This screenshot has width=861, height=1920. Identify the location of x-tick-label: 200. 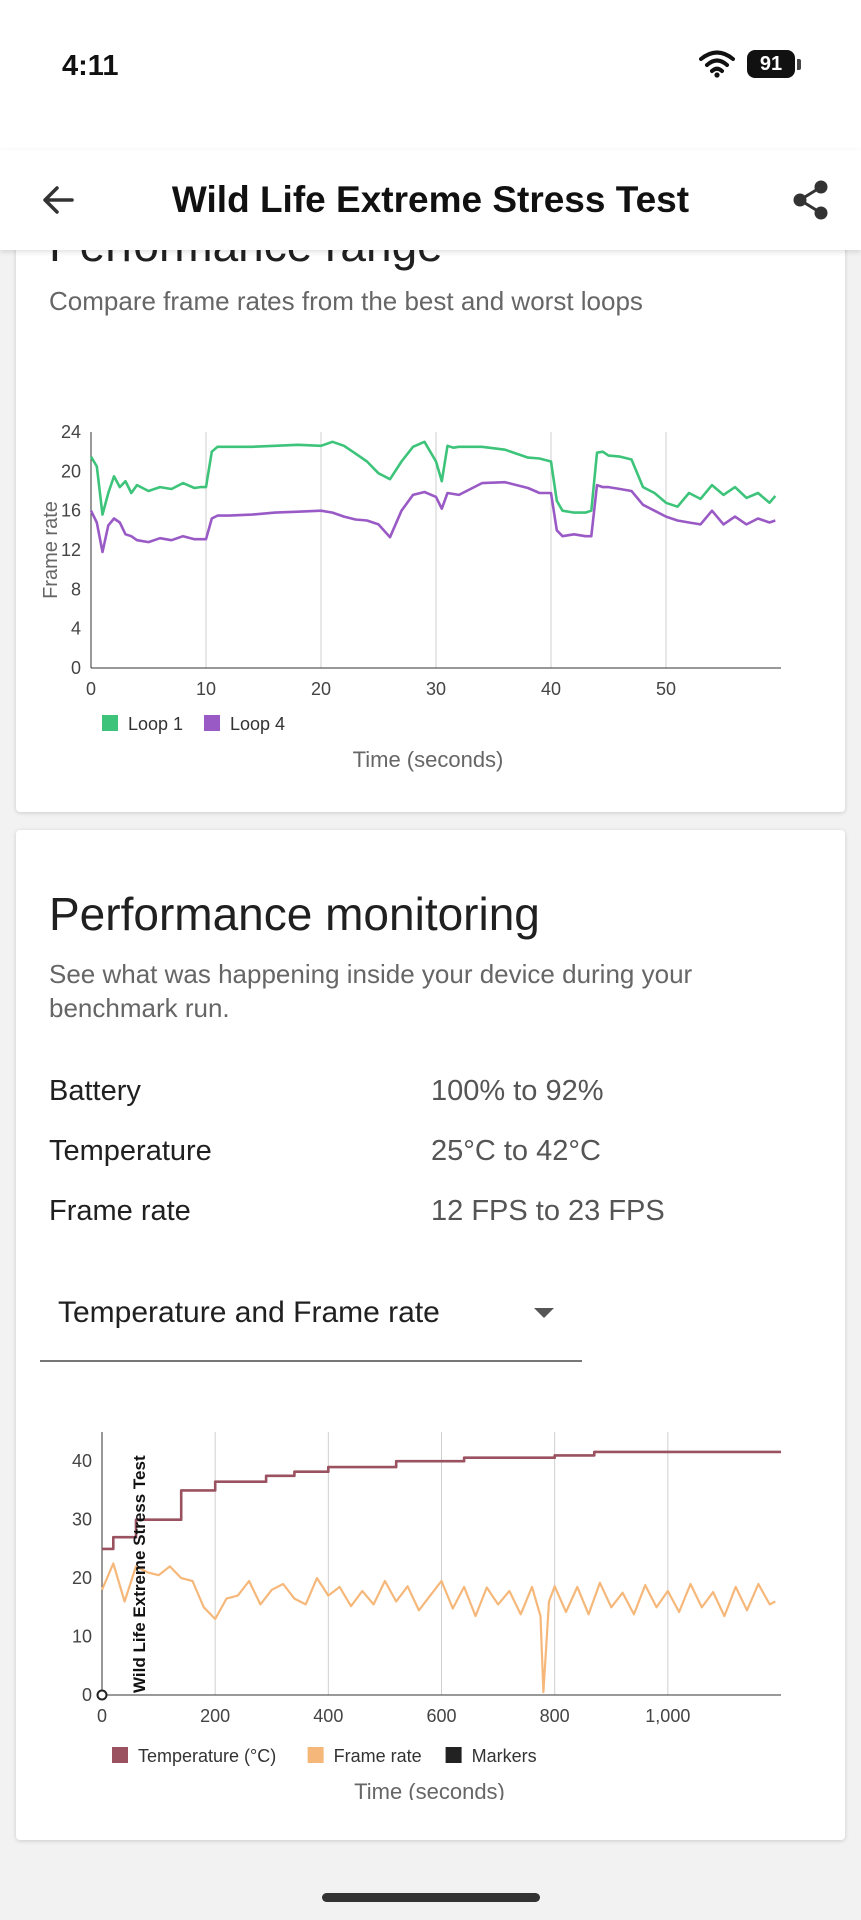
(215, 1716).